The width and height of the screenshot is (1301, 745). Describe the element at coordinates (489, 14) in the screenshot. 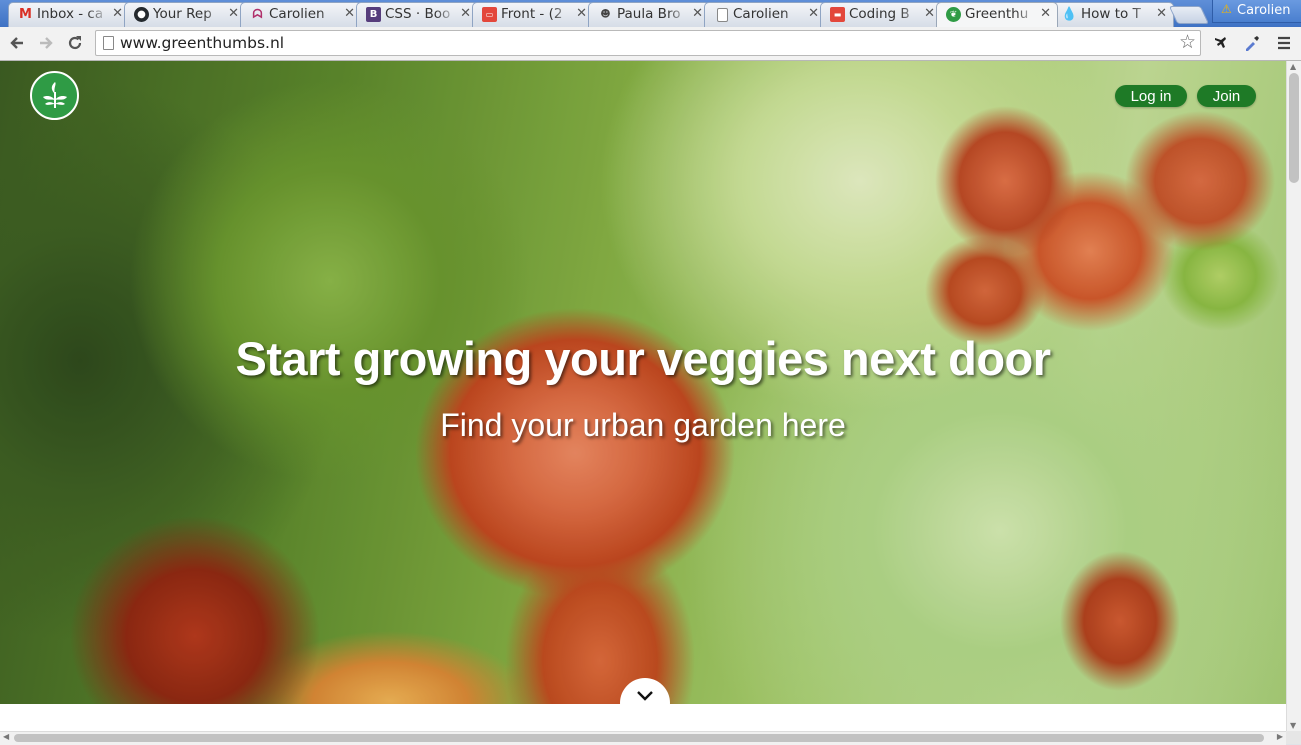

I see `front-icon: ▭` at that location.